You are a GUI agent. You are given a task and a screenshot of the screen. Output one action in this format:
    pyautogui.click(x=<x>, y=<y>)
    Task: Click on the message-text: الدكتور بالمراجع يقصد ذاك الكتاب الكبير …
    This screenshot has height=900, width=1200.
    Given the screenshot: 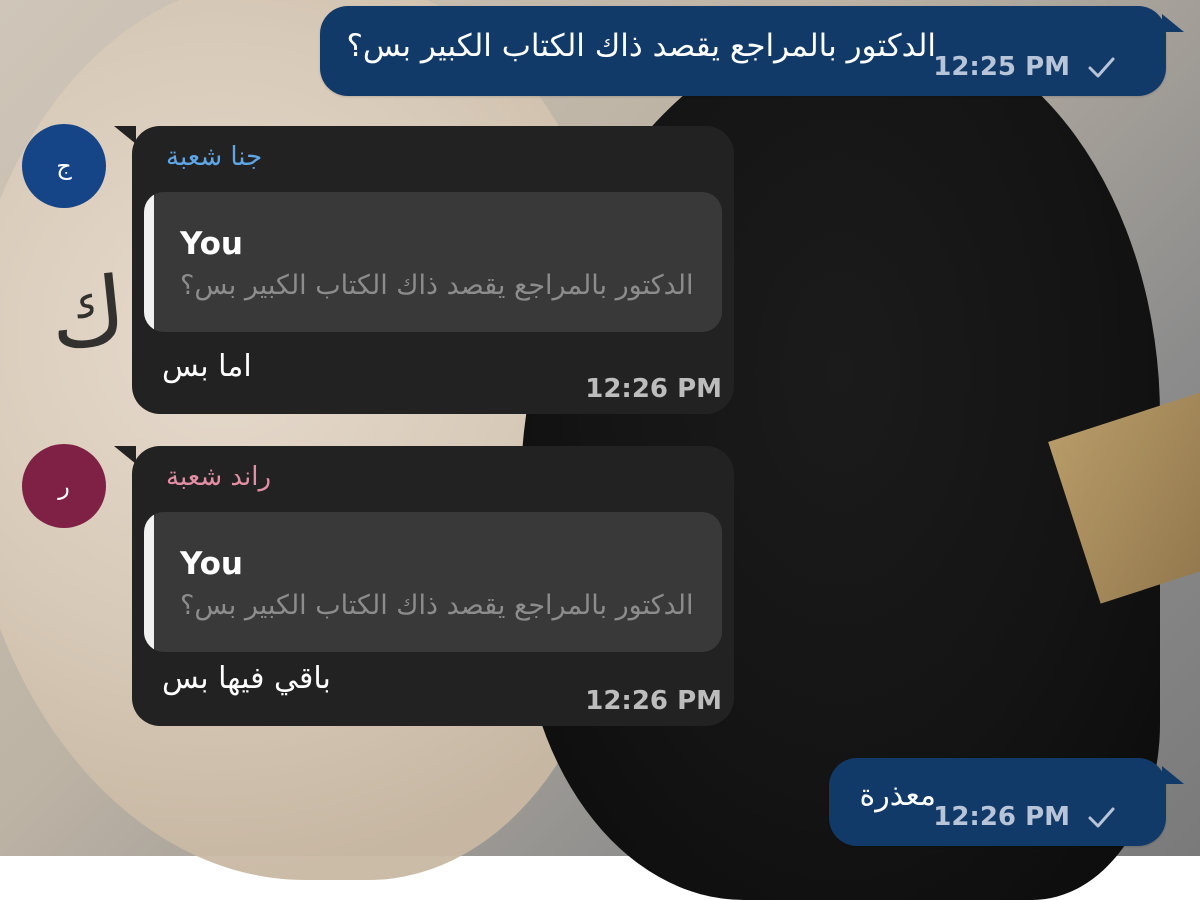 What is the action you would take?
    pyautogui.click(x=641, y=46)
    